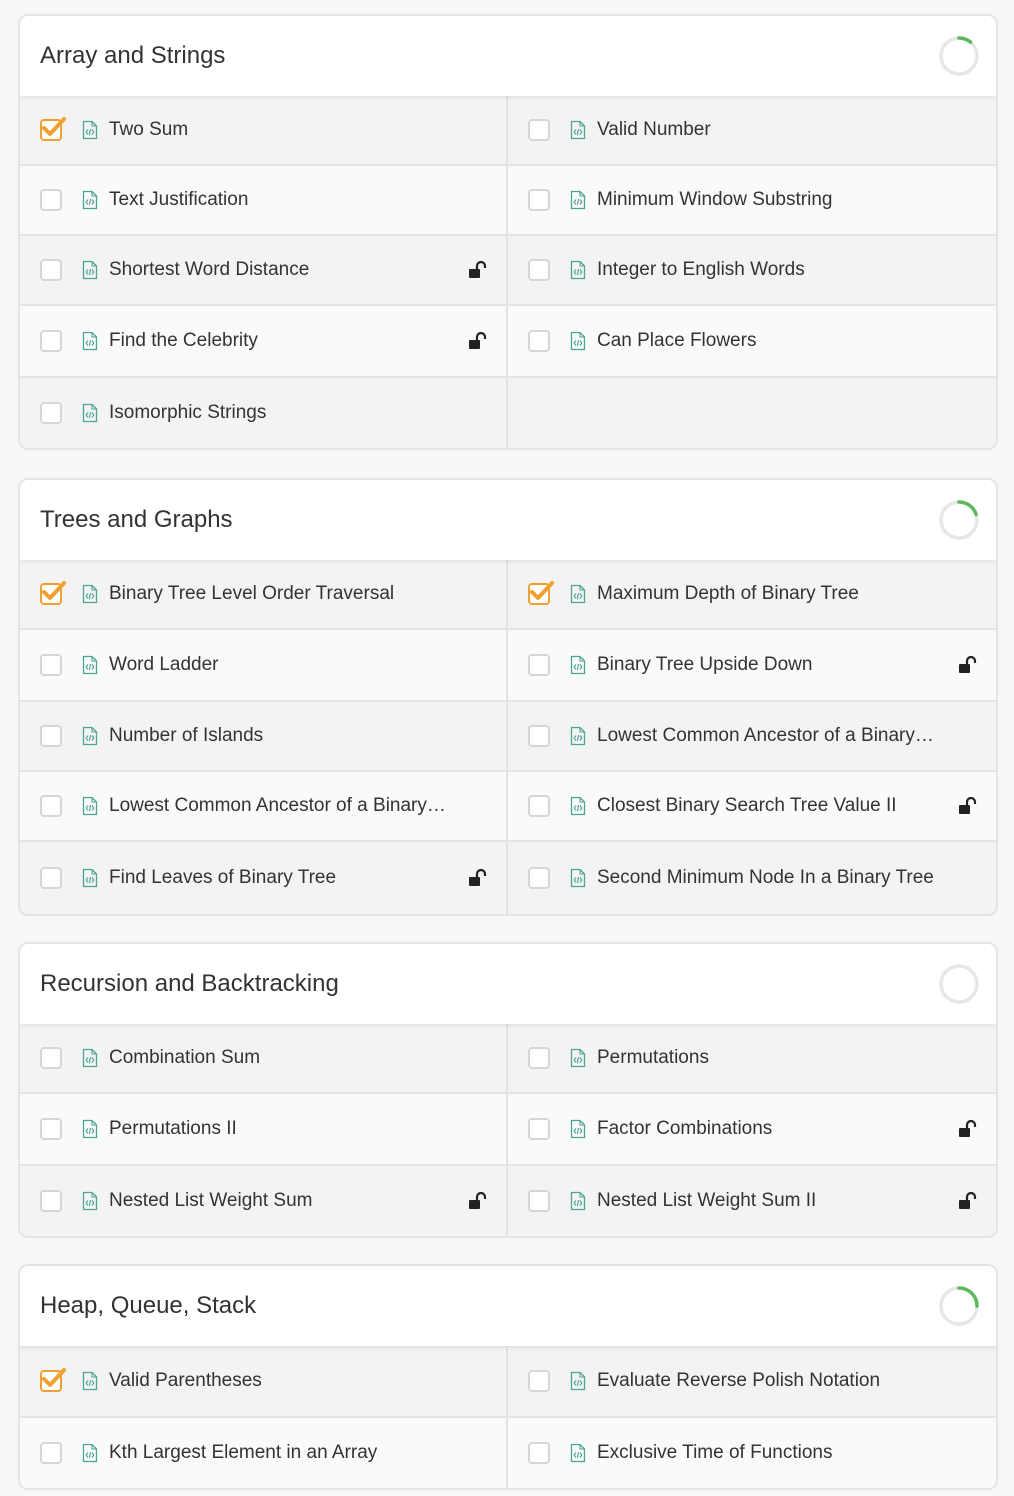  What do you see at coordinates (752, 131) in the screenshot?
I see `problem-item: Valid Number` at bounding box center [752, 131].